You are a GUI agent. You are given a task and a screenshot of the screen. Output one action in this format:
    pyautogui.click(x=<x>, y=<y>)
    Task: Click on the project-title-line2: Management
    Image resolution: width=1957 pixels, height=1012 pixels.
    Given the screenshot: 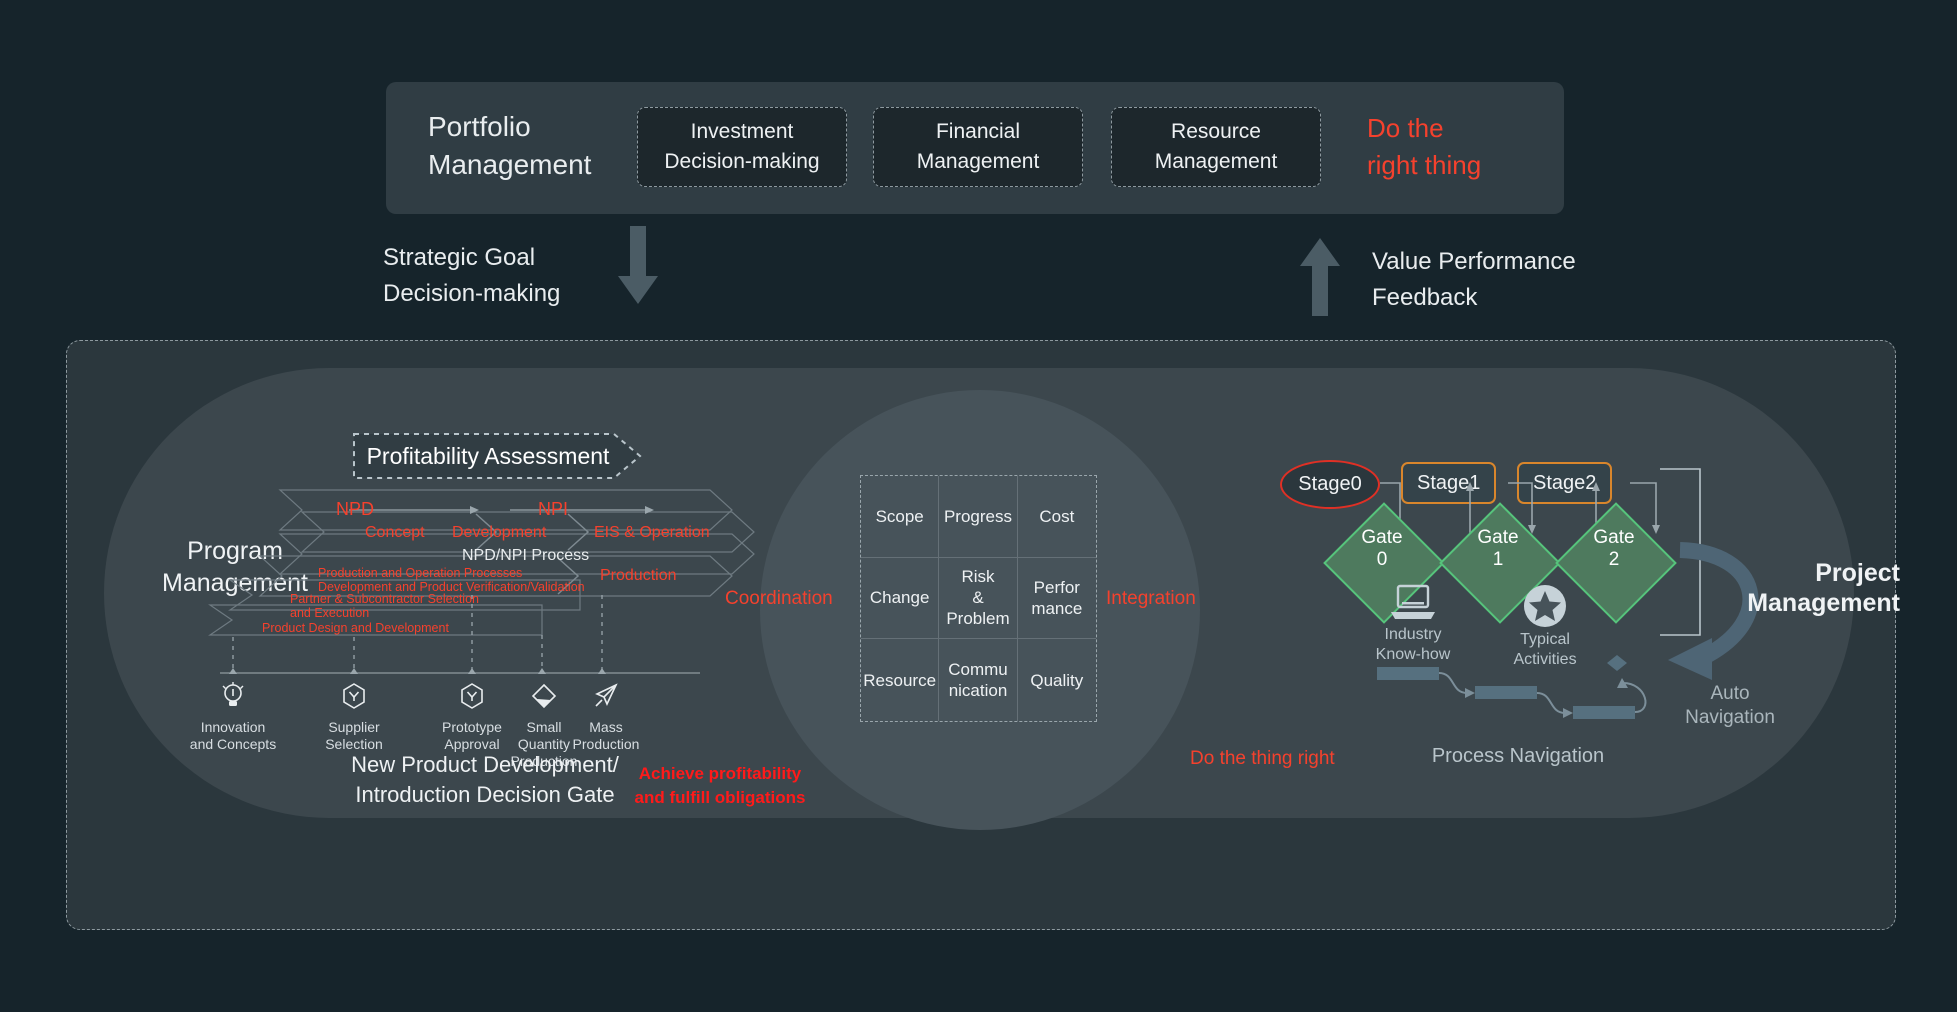 What is the action you would take?
    pyautogui.click(x=1823, y=603)
    